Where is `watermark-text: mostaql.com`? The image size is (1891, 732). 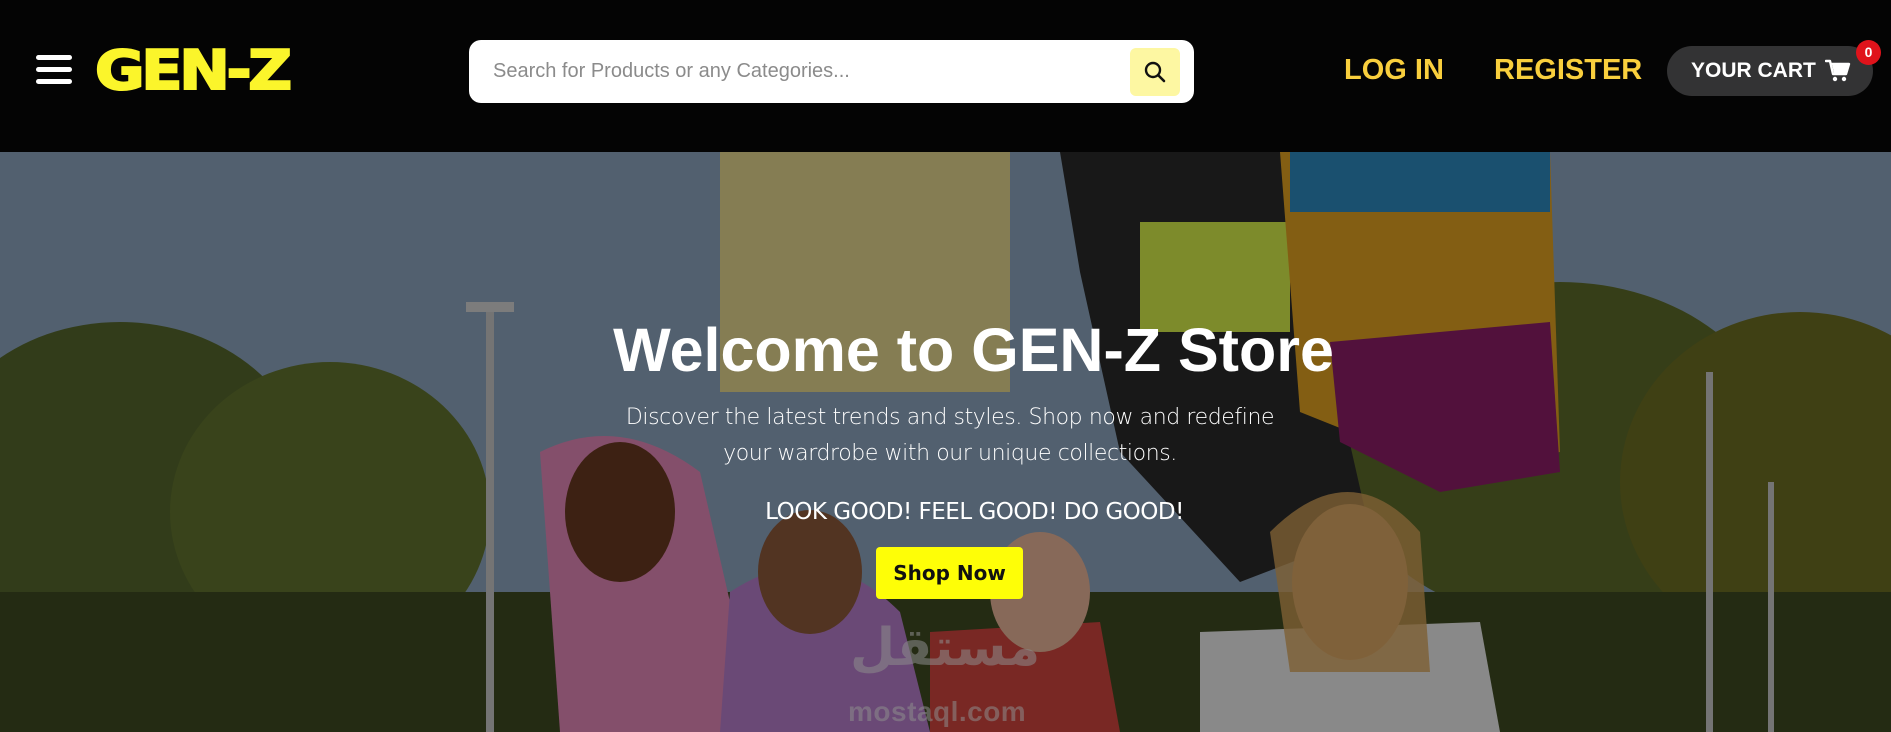 watermark-text: mostaql.com is located at coordinates (937, 711).